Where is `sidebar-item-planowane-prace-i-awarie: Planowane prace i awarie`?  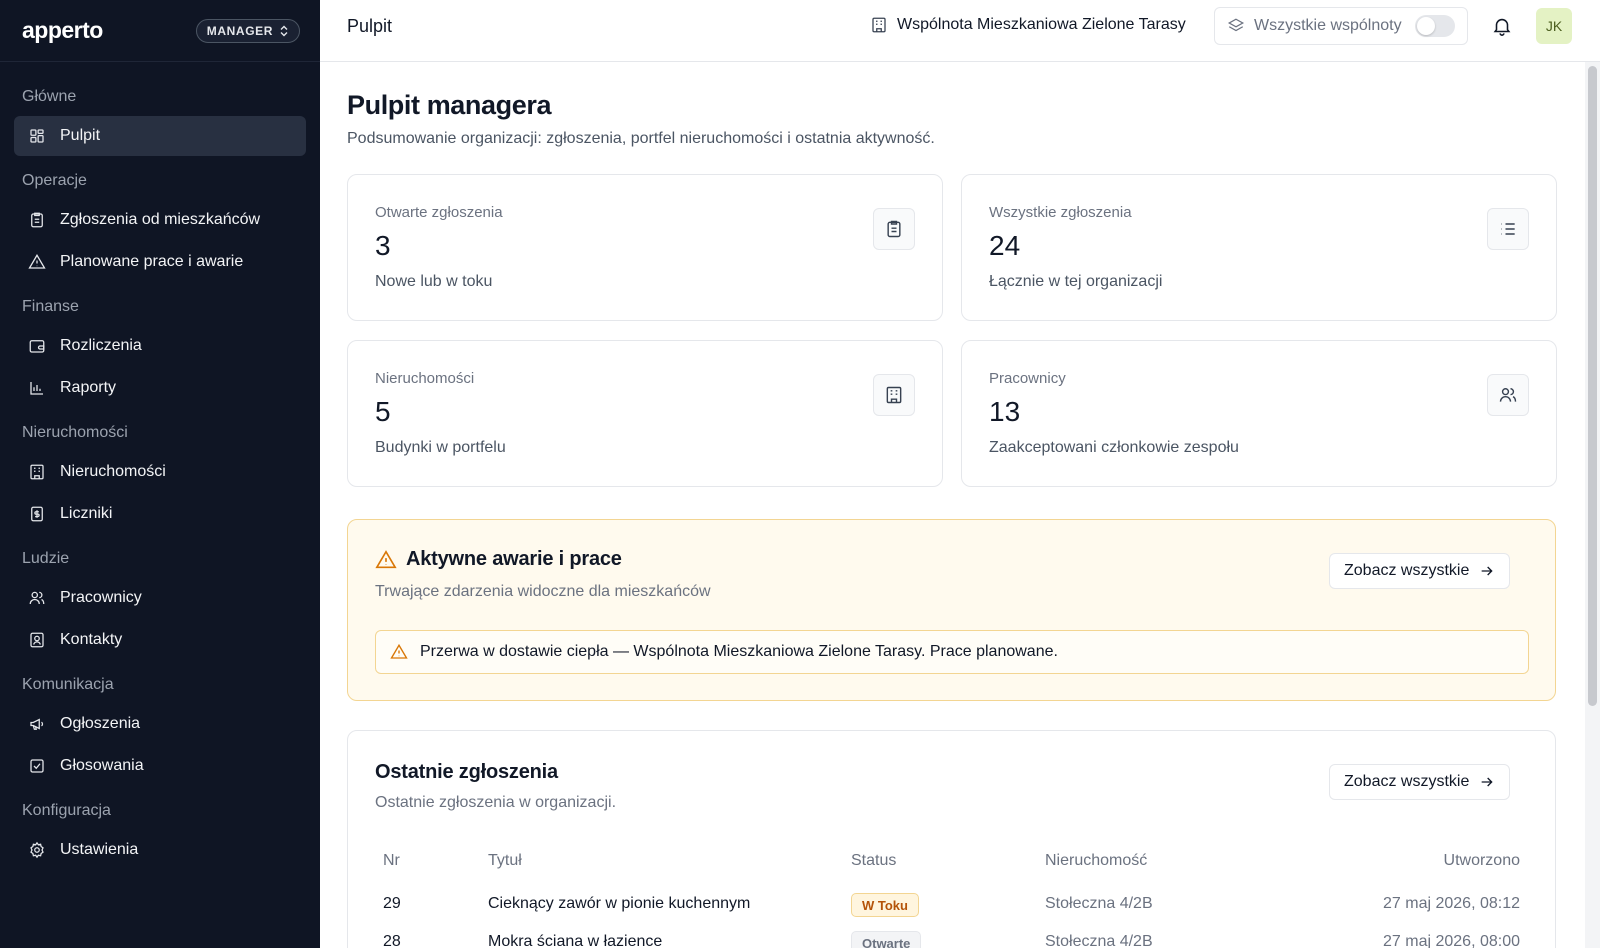
sidebar-item-planowane-prace-i-awarie: Planowane prace i awarie is located at coordinates (160, 262).